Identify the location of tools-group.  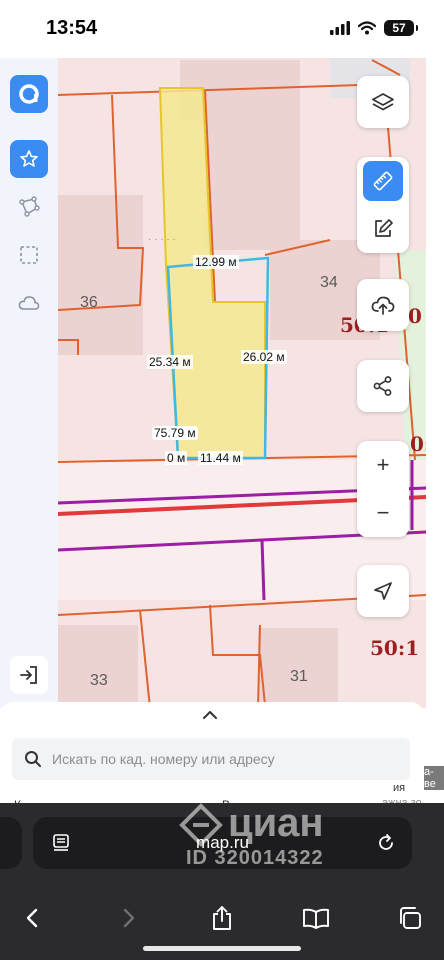
(383, 205).